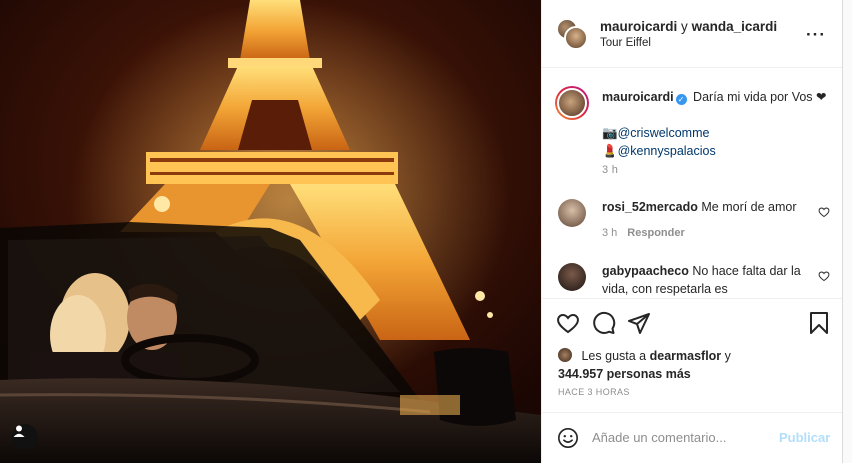 This screenshot has width=852, height=463. I want to click on likes-user-link: dearmasflor, so click(686, 356).